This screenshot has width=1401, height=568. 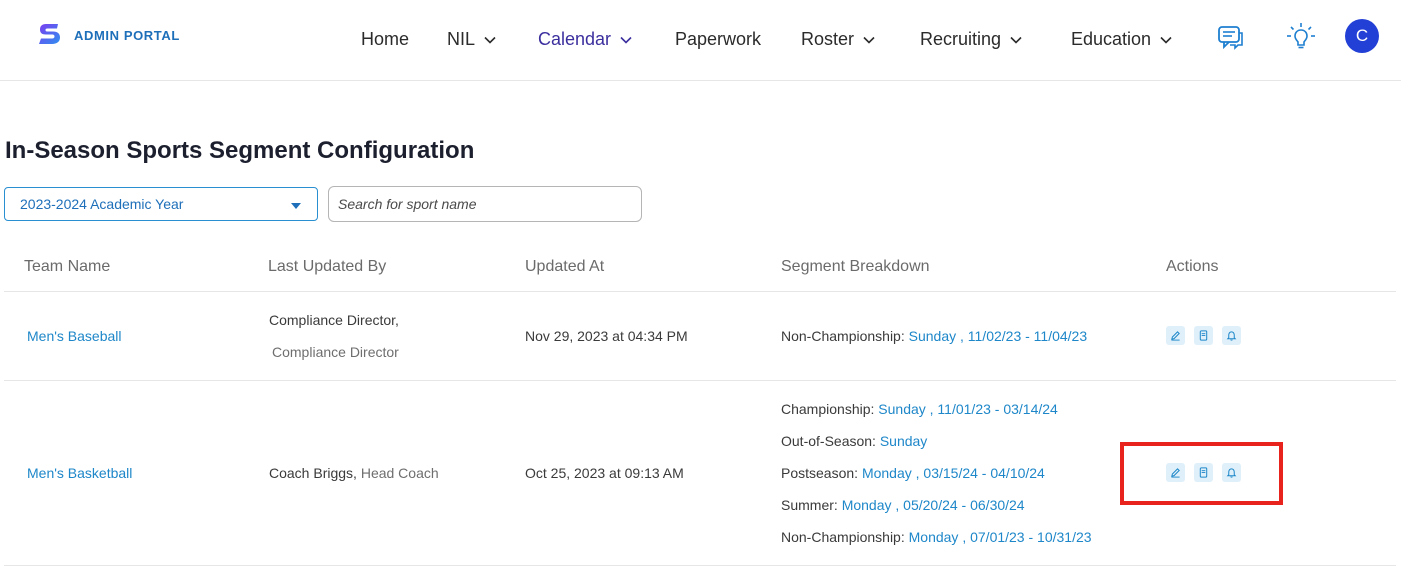 What do you see at coordinates (606, 336) in the screenshot?
I see `updated-at: Nov 29, 2023 at 04:34 PM` at bounding box center [606, 336].